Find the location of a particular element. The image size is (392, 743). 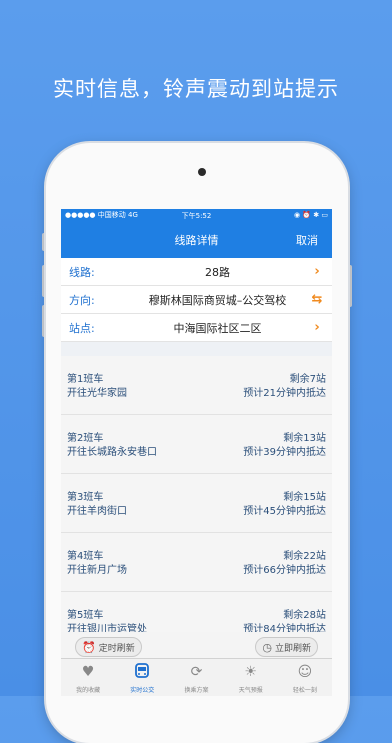

bus-eta: 预计45分钟内抵达 is located at coordinates (284, 511).